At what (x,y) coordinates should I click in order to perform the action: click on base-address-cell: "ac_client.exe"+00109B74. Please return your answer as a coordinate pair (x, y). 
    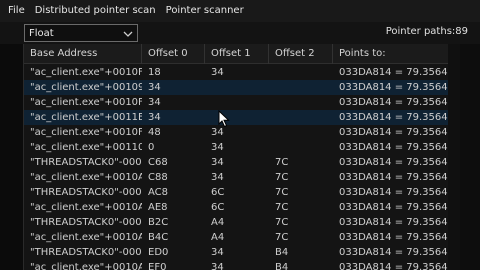
    Looking at the image, I should click on (86, 87).